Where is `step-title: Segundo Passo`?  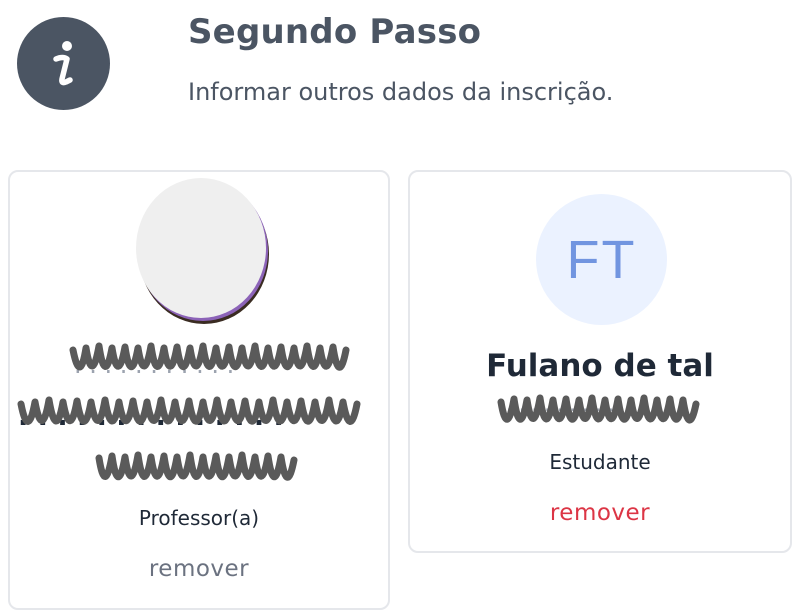 step-title: Segundo Passo is located at coordinates (335, 32).